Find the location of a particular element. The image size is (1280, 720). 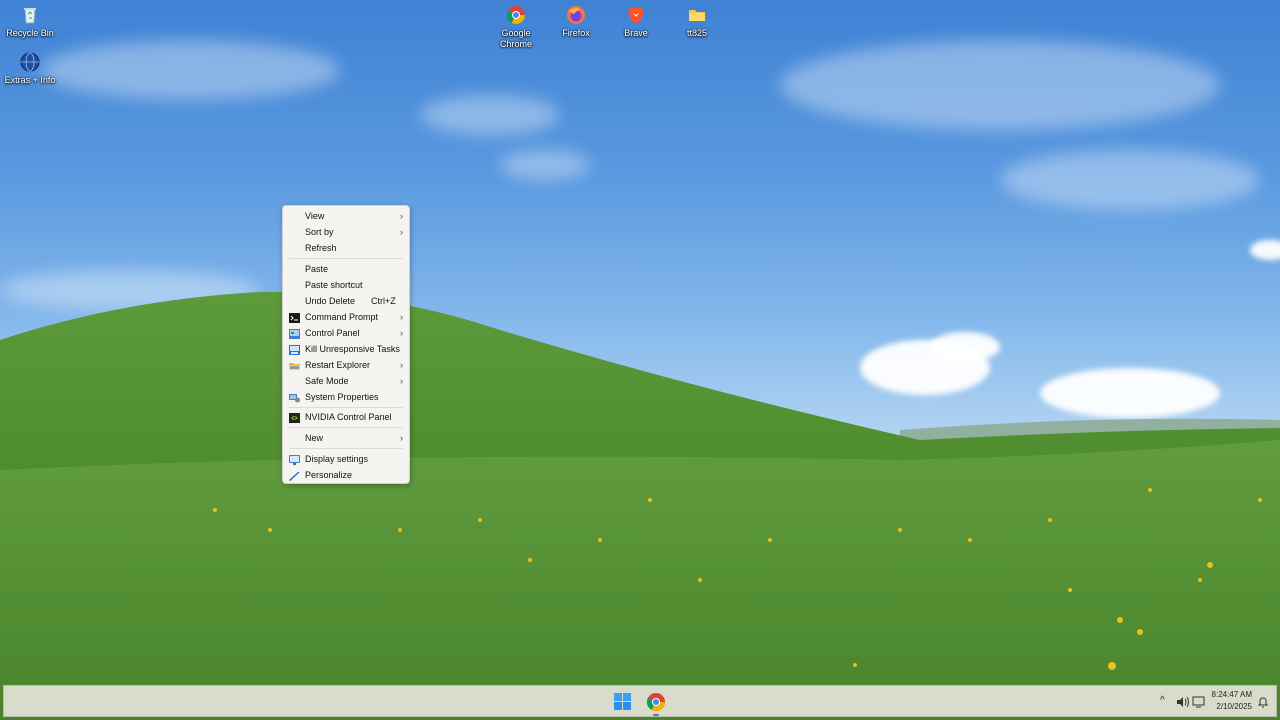

clock-time: 8:24:47 AM is located at coordinates (1228, 694).